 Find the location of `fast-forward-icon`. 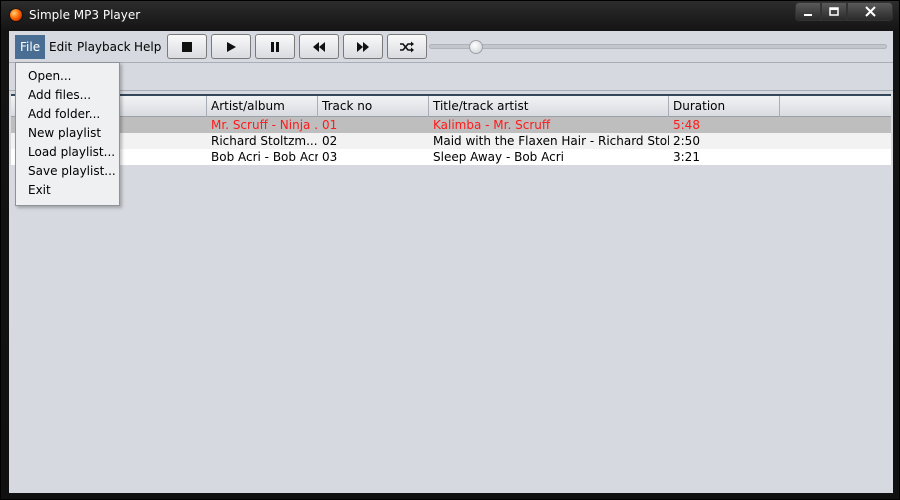

fast-forward-icon is located at coordinates (363, 46).